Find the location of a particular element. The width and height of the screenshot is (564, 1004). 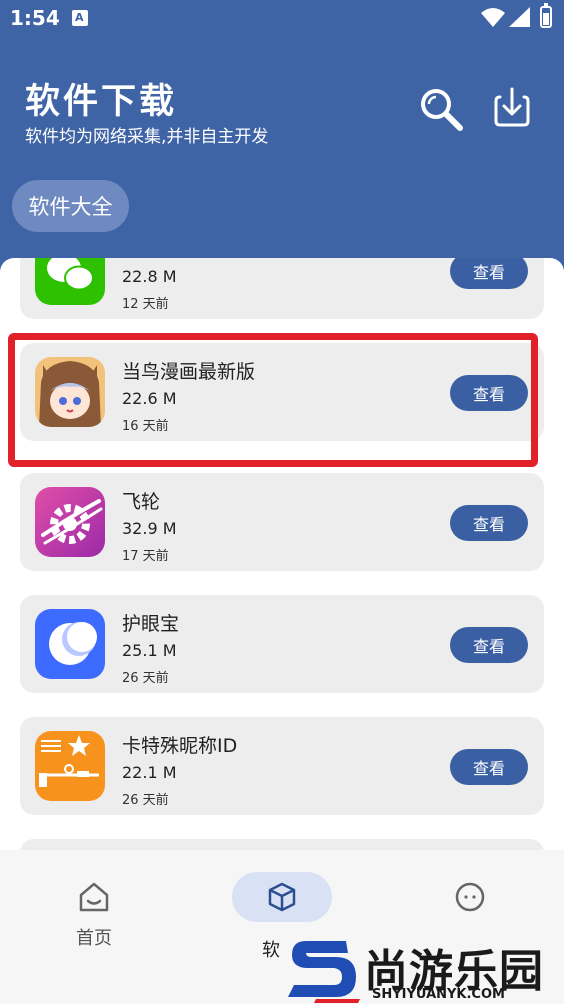

app-size: 22.6 M is located at coordinates (149, 398).